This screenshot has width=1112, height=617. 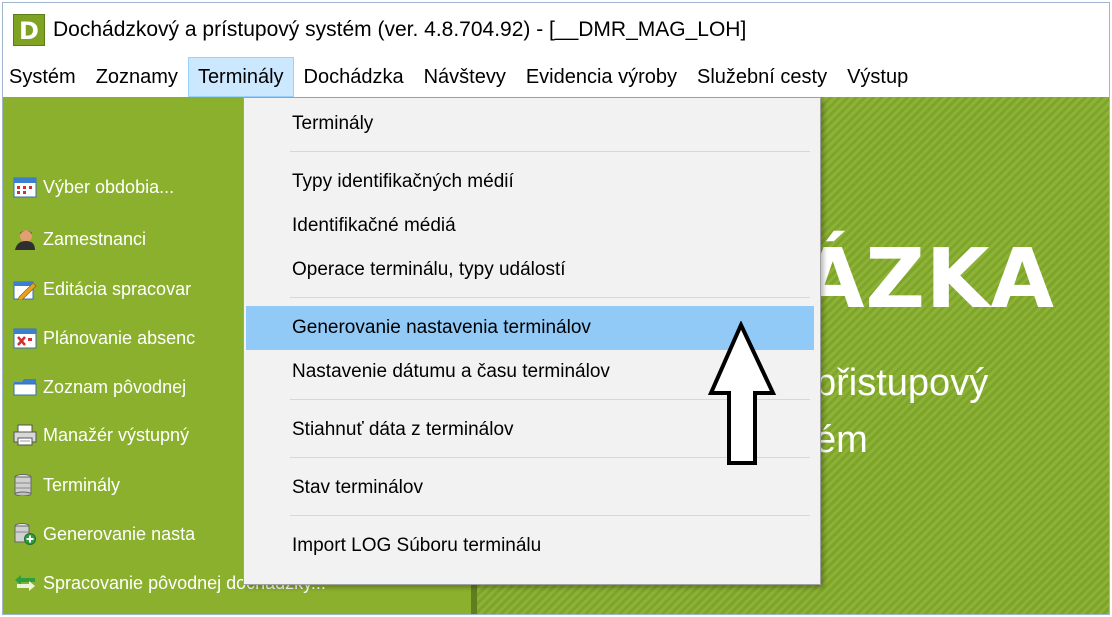 I want to click on menu-item-typy-identifikacnych-medii: Typy identifikačných médií, so click(x=530, y=182).